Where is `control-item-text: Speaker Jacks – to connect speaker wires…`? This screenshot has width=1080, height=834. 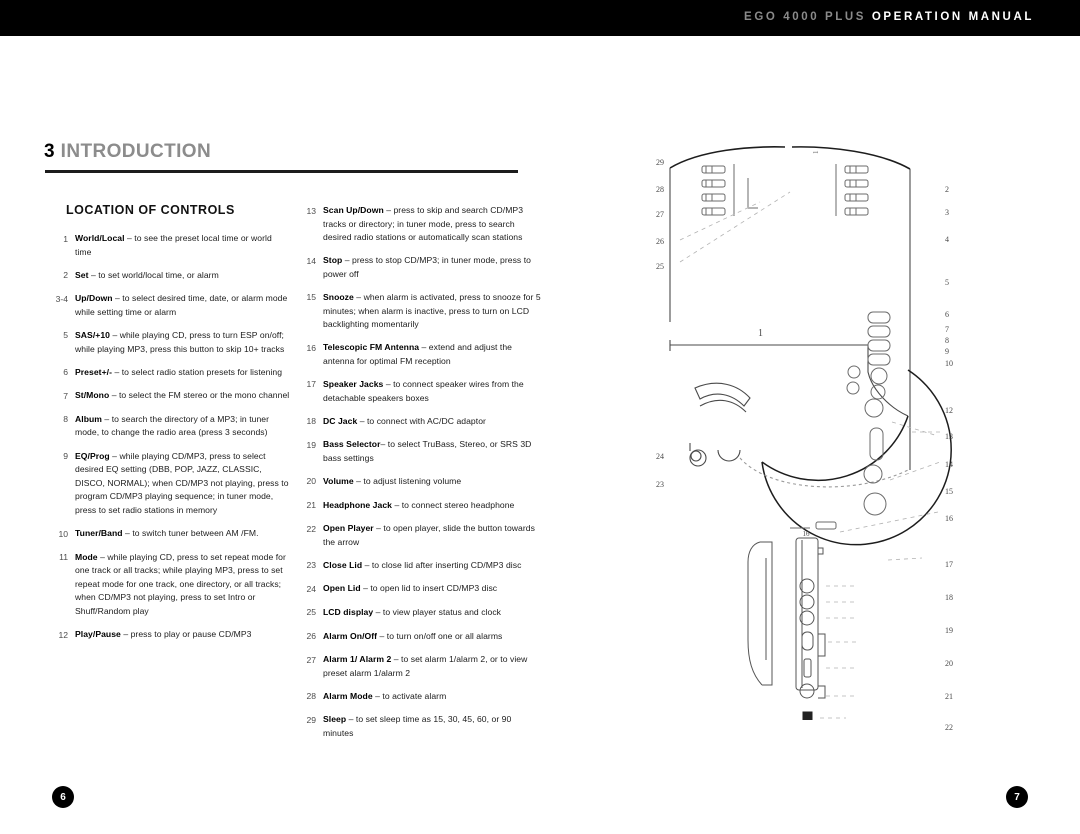
control-item-text: Speaker Jacks – to connect speaker wires… is located at coordinates (432, 391).